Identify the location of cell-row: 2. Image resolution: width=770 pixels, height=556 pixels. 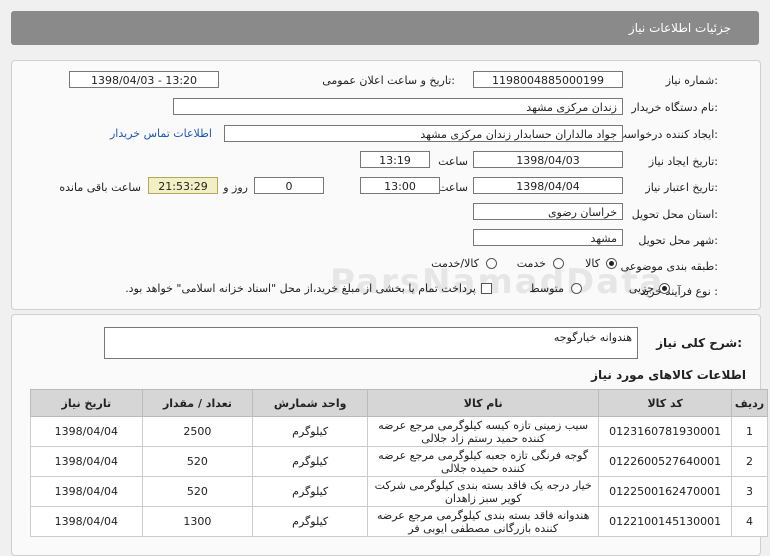
(749, 461).